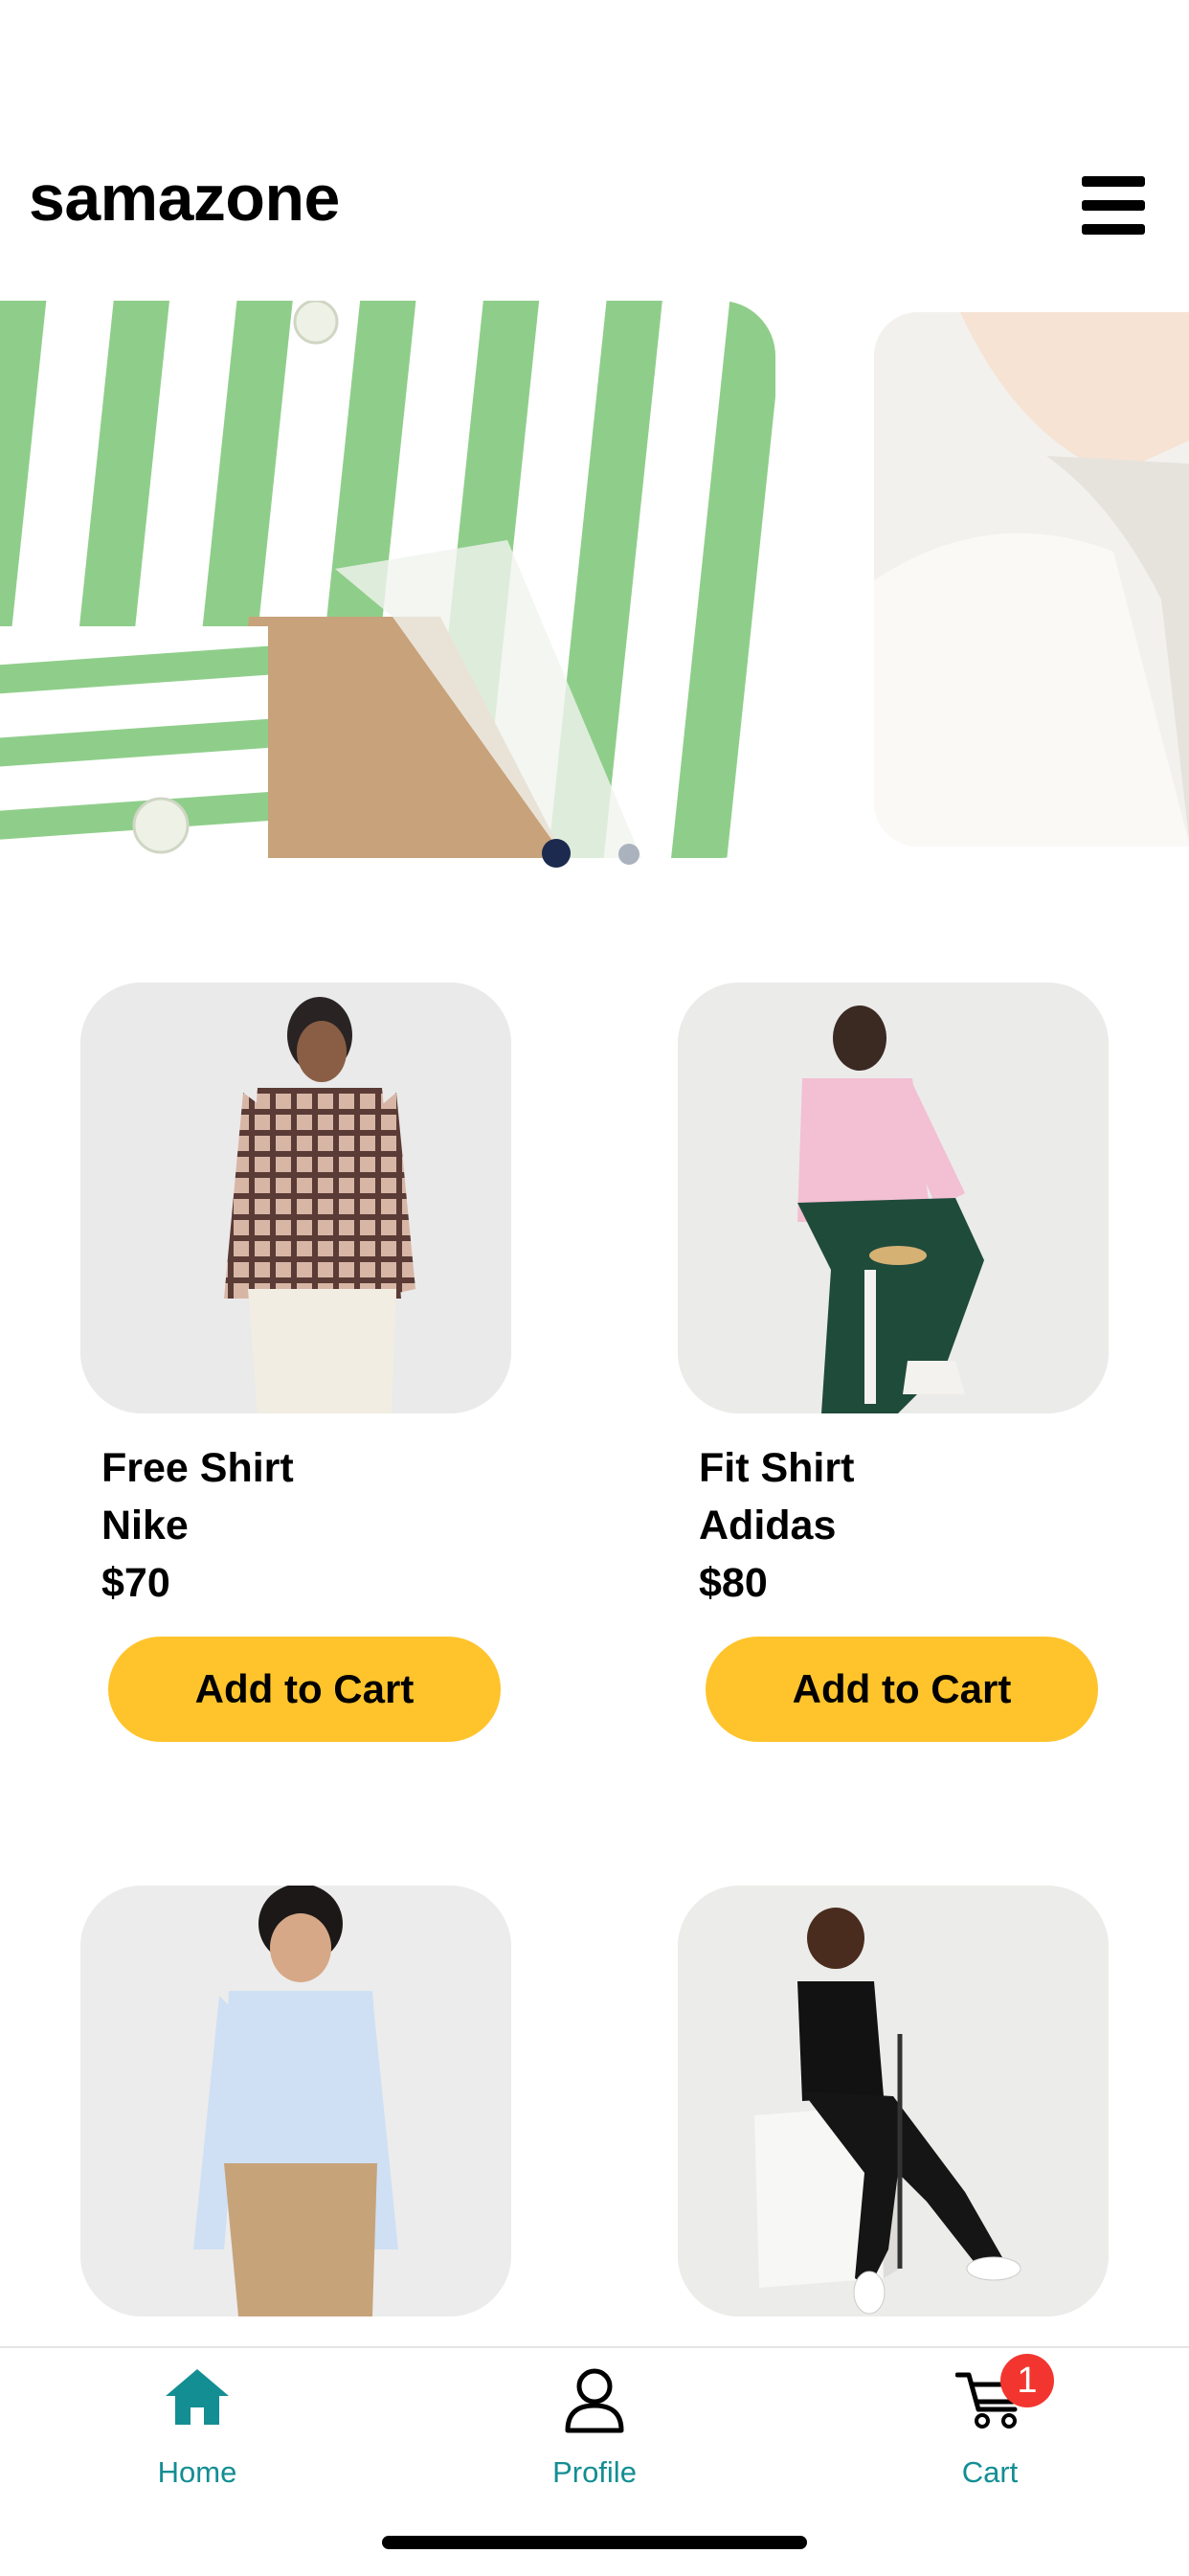 Image resolution: width=1189 pixels, height=2576 pixels. What do you see at coordinates (594, 2472) in the screenshot?
I see `tab-label: Profile` at bounding box center [594, 2472].